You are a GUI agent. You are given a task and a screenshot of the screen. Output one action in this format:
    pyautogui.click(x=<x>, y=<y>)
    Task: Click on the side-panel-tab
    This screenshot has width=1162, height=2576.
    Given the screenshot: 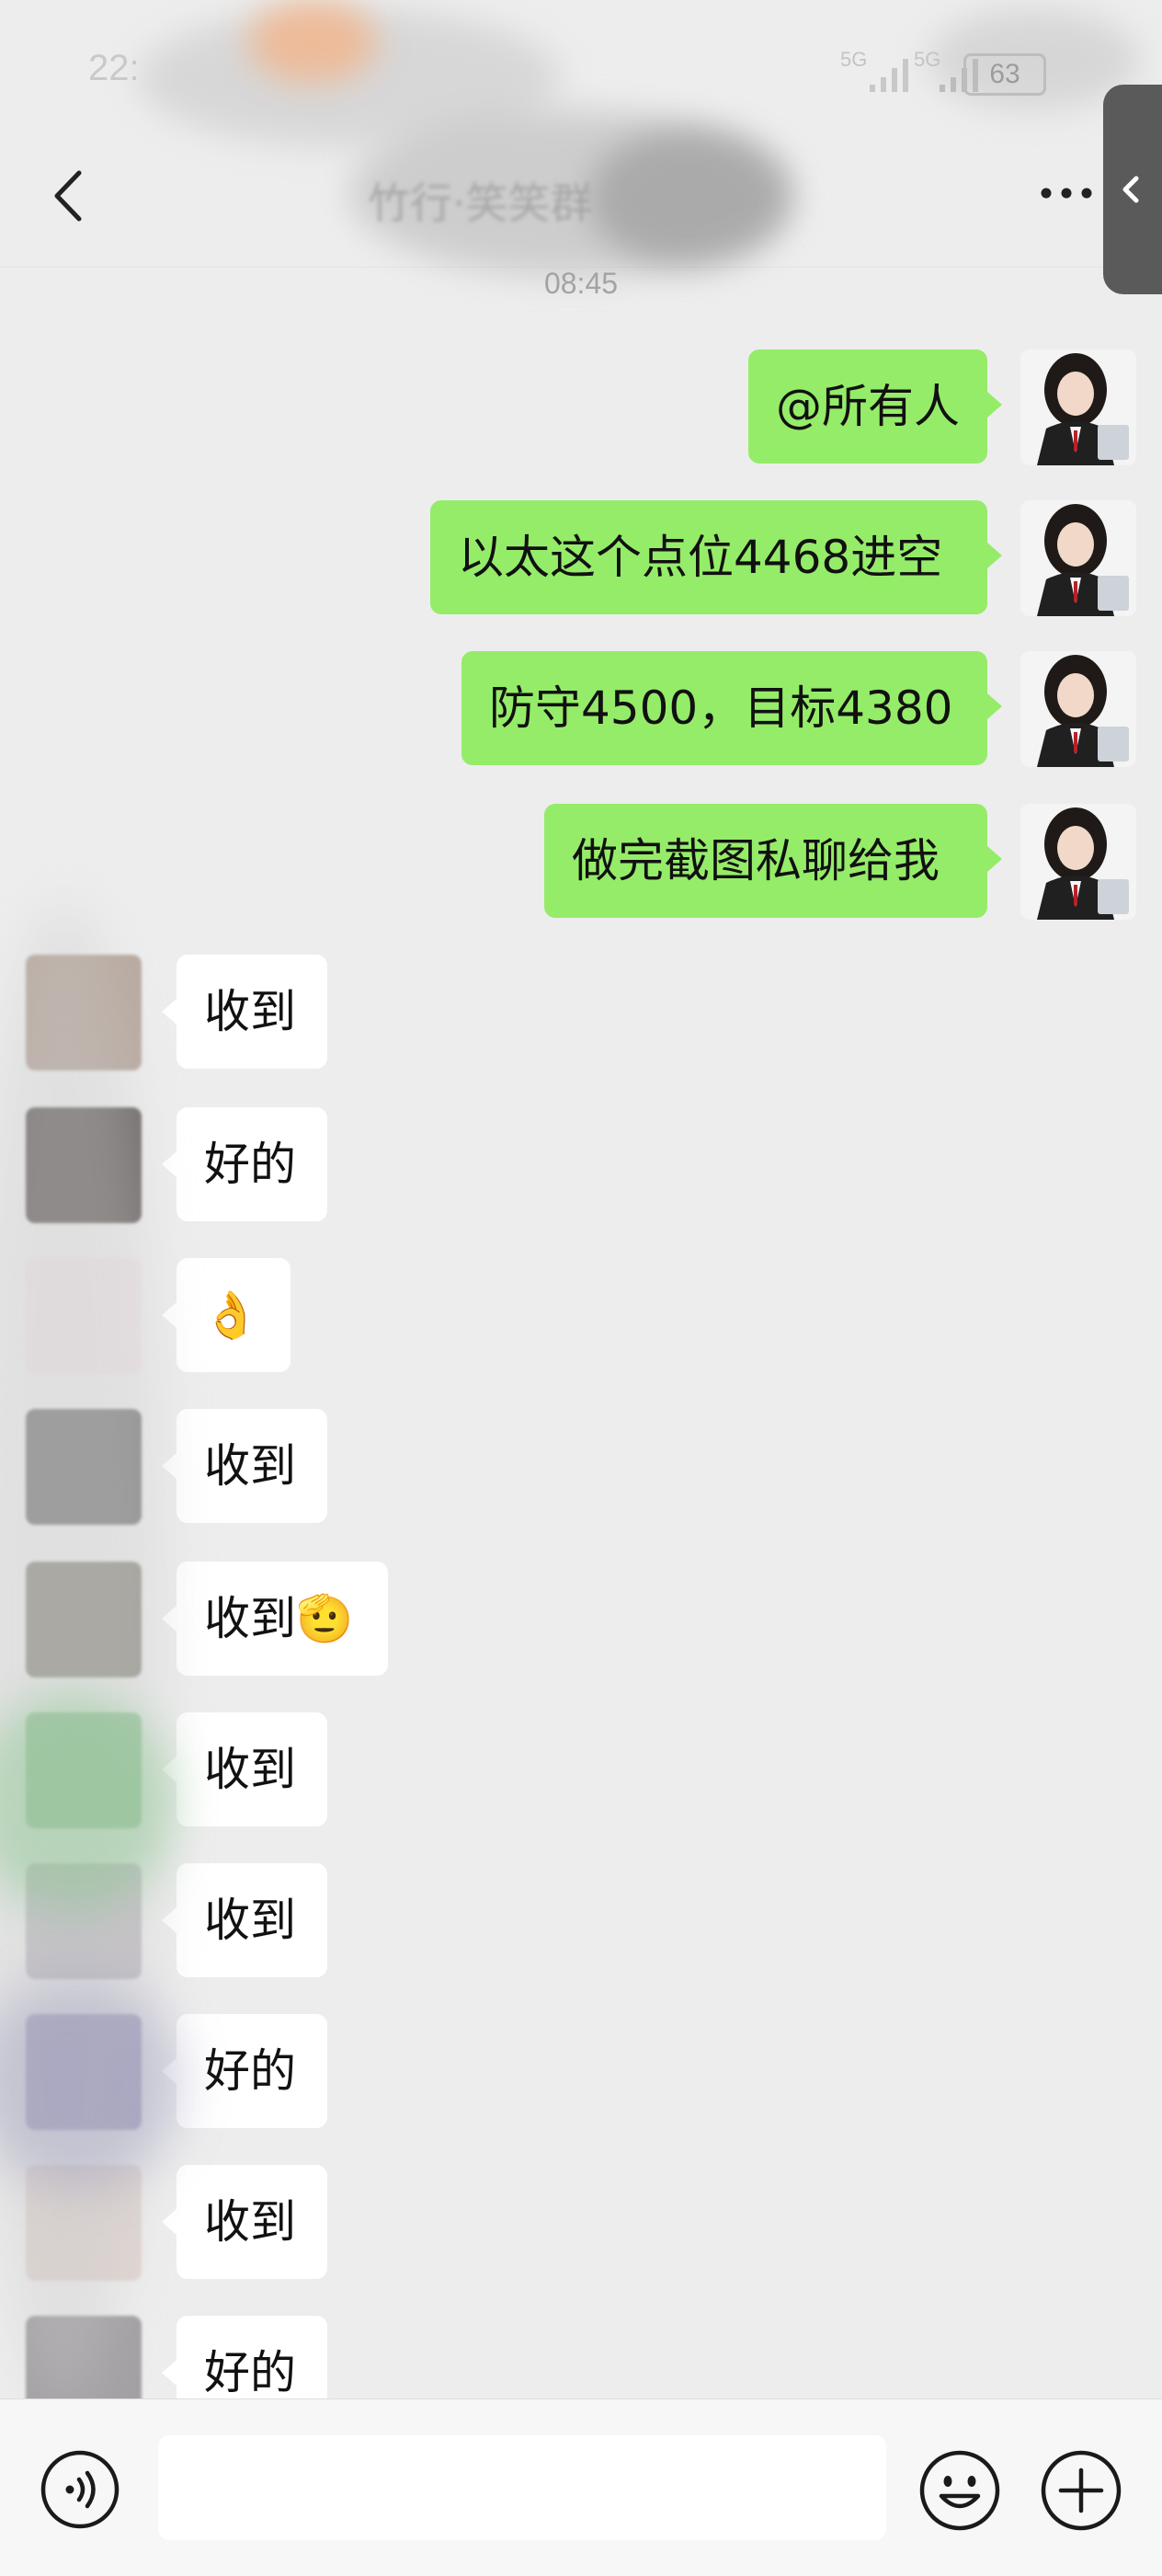 What is the action you would take?
    pyautogui.click(x=1133, y=190)
    